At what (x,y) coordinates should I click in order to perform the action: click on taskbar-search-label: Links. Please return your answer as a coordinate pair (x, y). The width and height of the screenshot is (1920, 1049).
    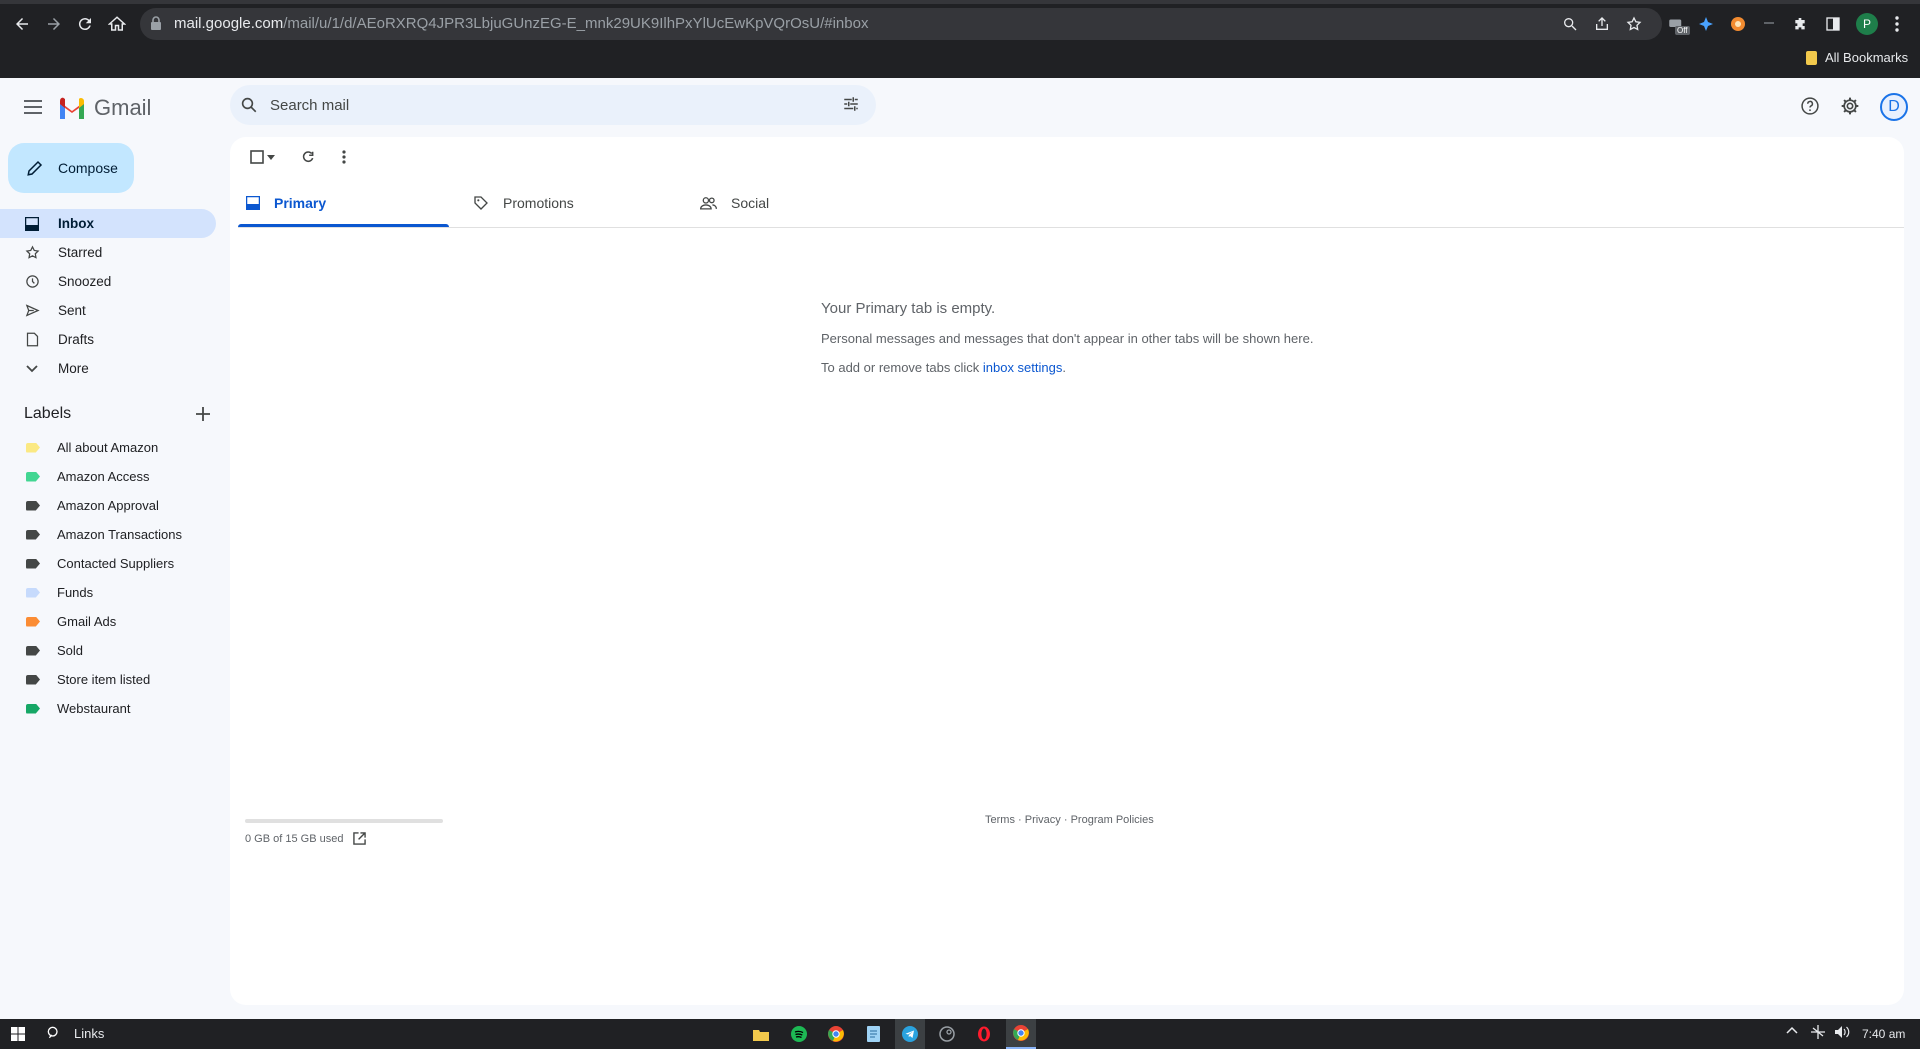
    Looking at the image, I should click on (89, 1033).